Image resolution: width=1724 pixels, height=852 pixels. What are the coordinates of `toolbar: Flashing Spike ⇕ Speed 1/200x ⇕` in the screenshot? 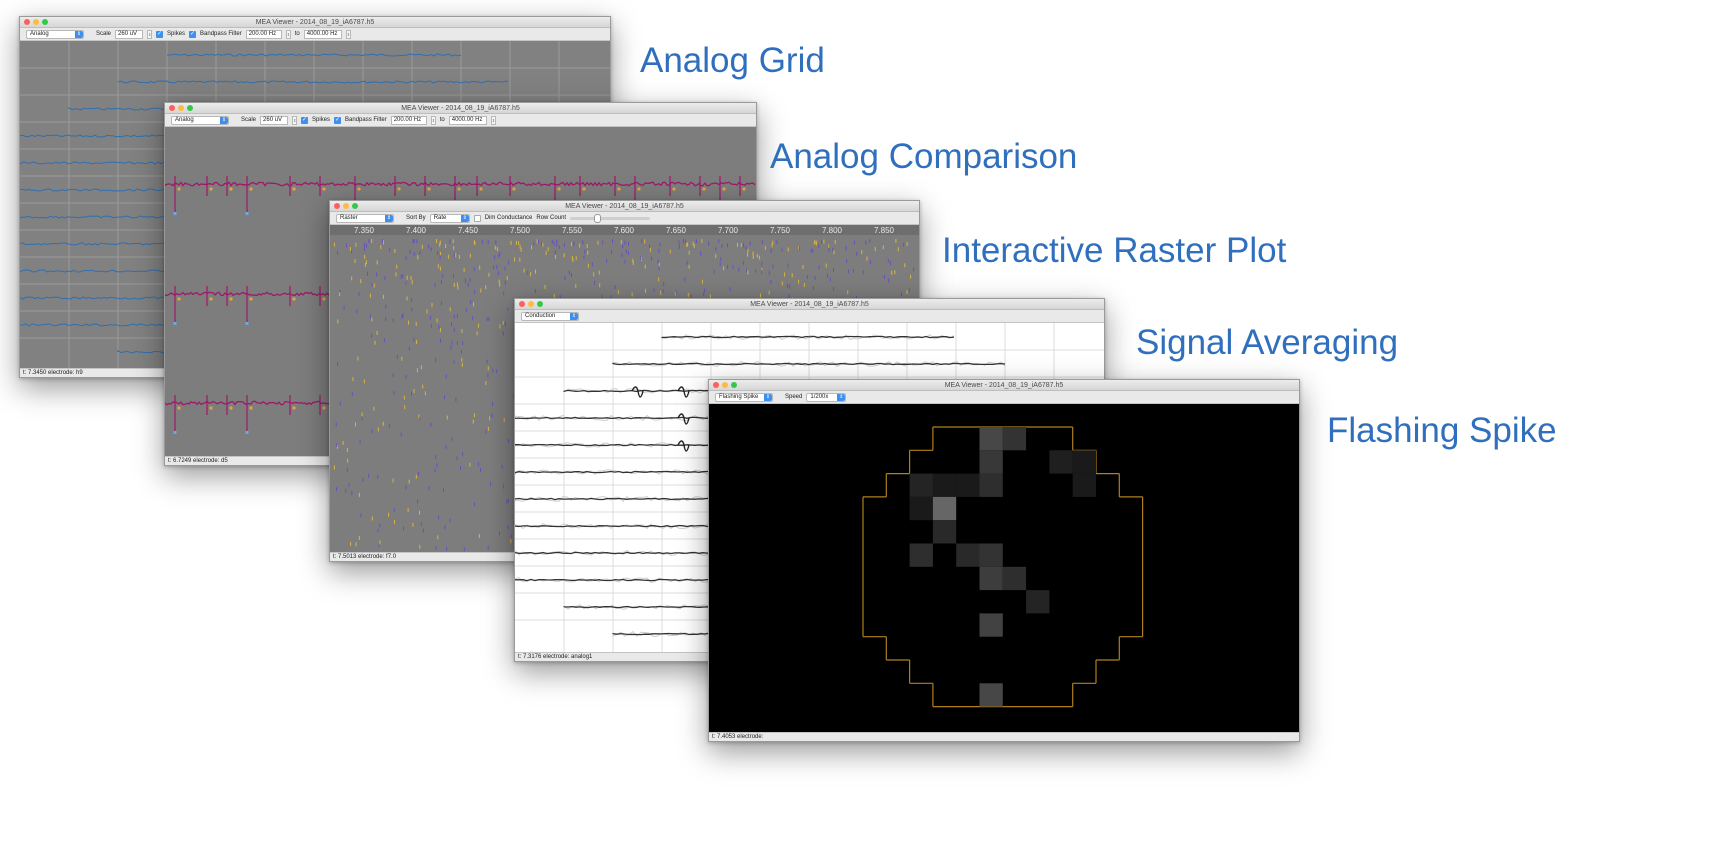 It's located at (1004, 397).